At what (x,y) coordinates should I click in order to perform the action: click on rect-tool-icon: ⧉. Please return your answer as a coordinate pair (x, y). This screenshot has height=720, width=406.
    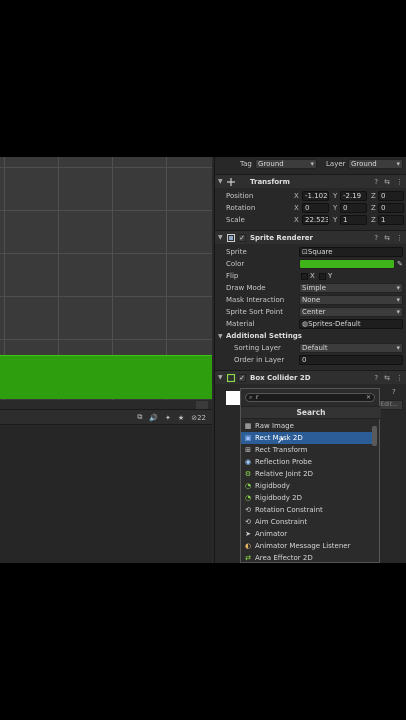
    Looking at the image, I should click on (139, 417).